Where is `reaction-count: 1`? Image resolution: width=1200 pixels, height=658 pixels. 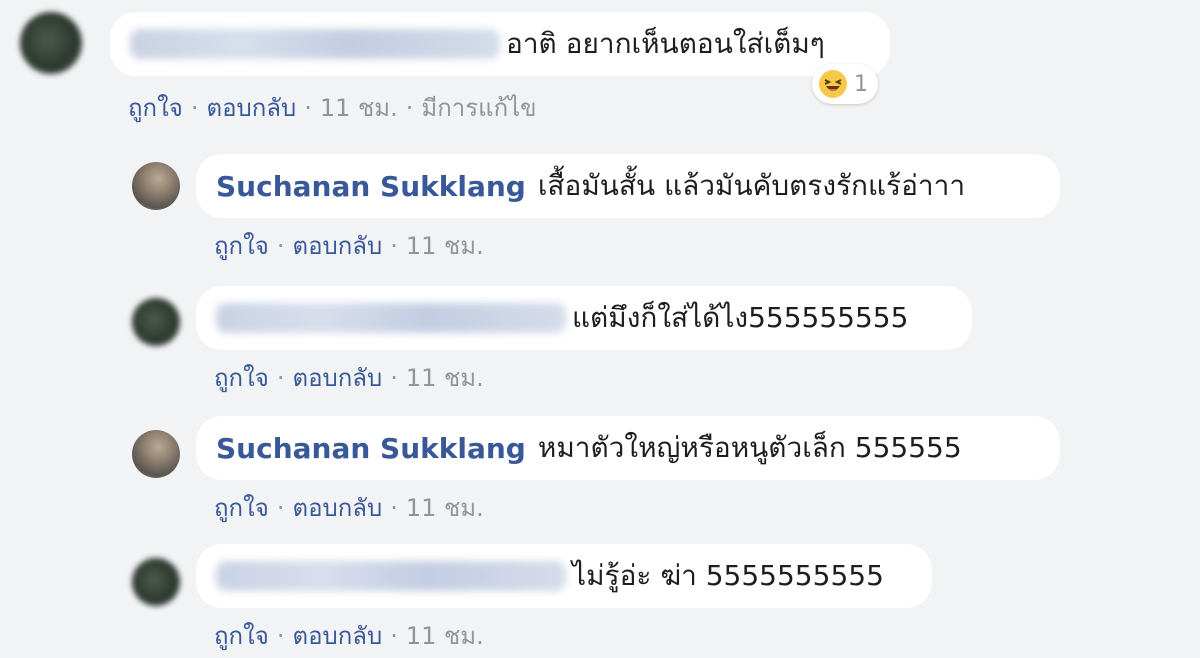 reaction-count: 1 is located at coordinates (861, 84).